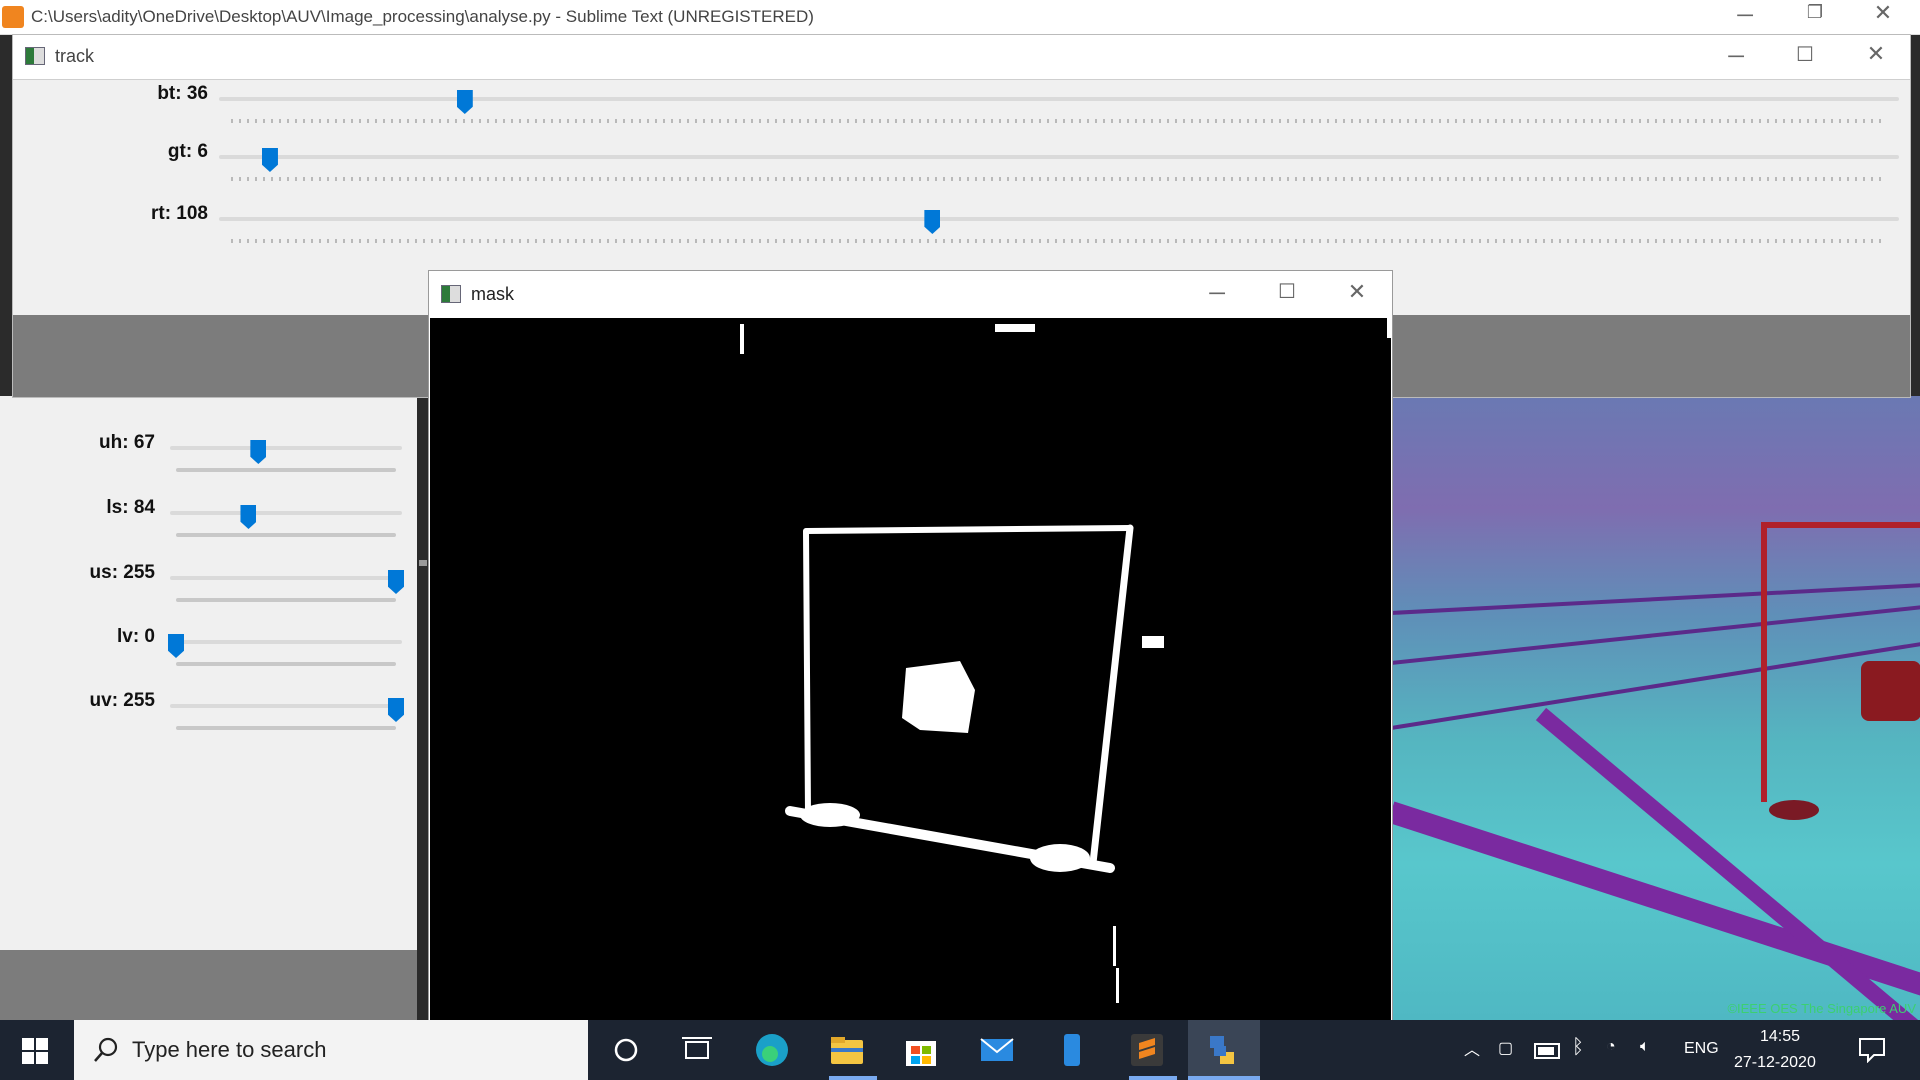  Describe the element at coordinates (1153, 1078) in the screenshot. I see `sublime-active-indicator` at that location.